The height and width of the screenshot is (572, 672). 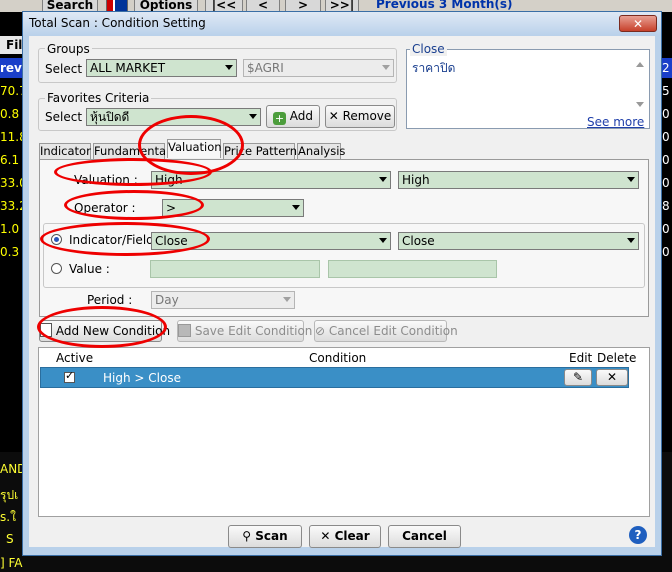 I want to click on favorites-select: หุ้นปิดดี, so click(x=173, y=117).